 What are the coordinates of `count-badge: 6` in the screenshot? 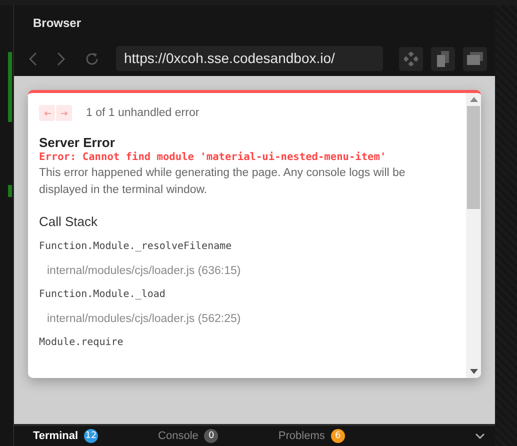 It's located at (337, 436).